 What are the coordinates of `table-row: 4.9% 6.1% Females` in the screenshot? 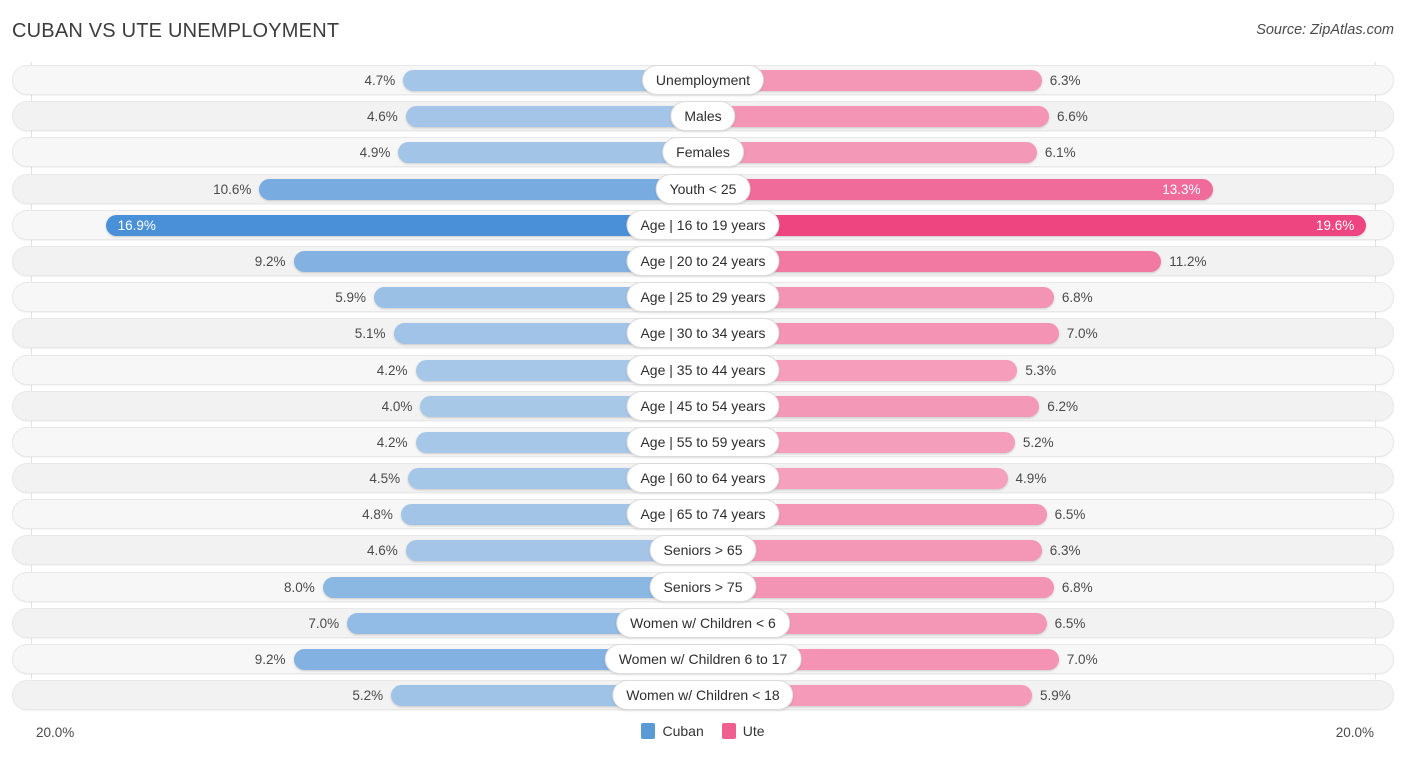 It's located at (703, 152).